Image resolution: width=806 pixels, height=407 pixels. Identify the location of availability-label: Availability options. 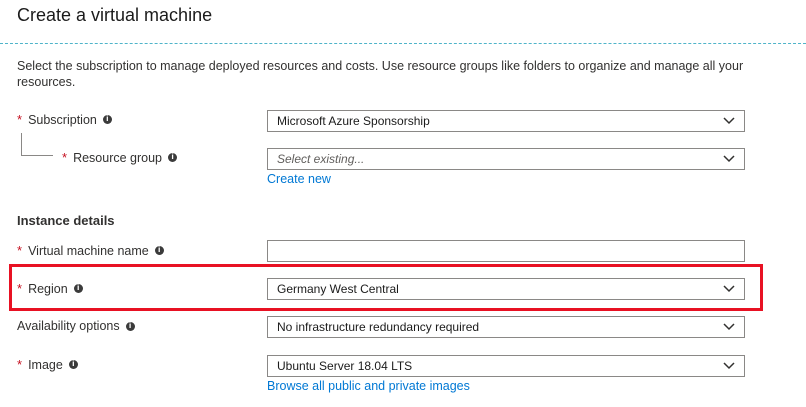
(68, 326).